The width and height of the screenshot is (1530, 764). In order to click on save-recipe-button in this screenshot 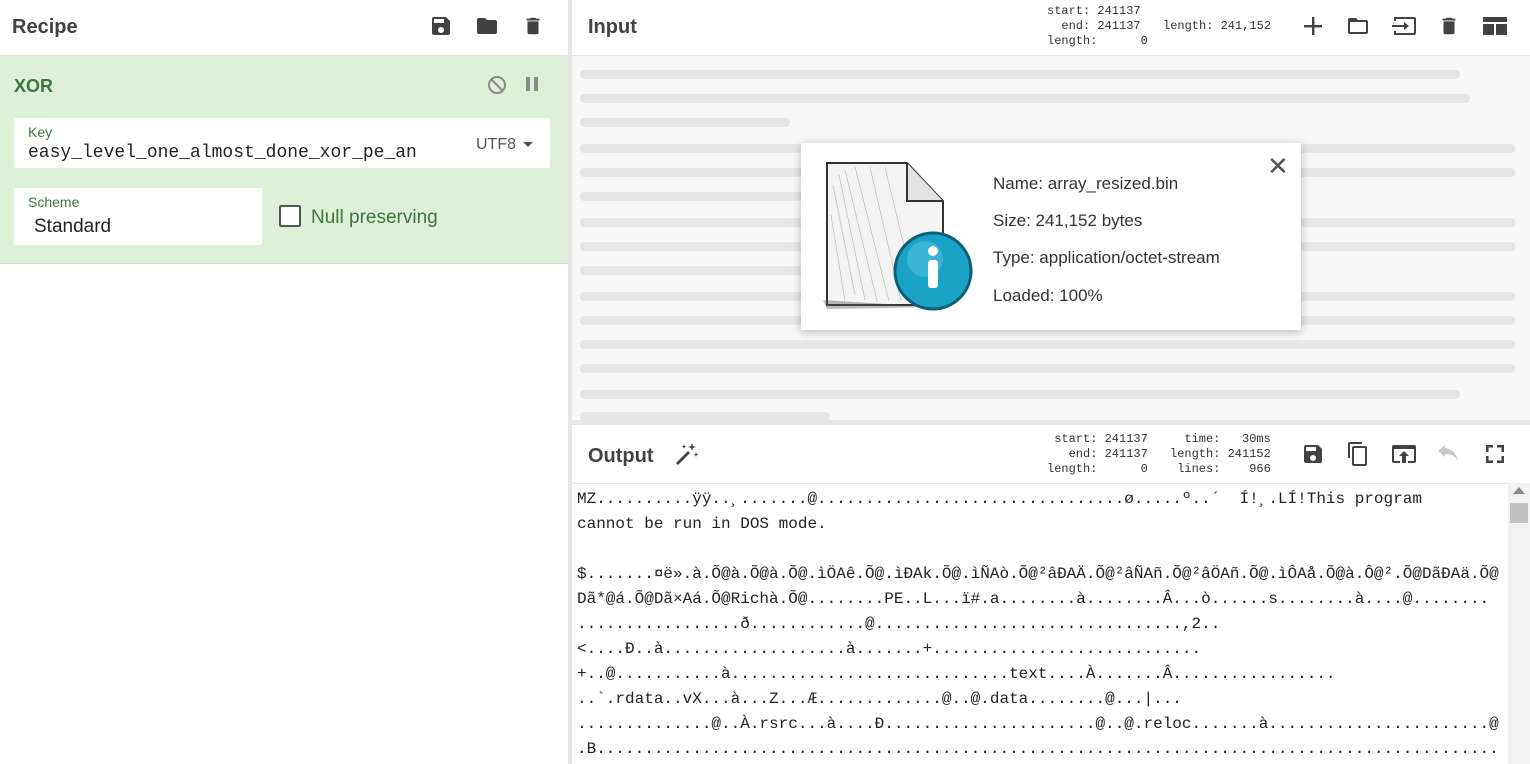, I will do `click(441, 26)`.